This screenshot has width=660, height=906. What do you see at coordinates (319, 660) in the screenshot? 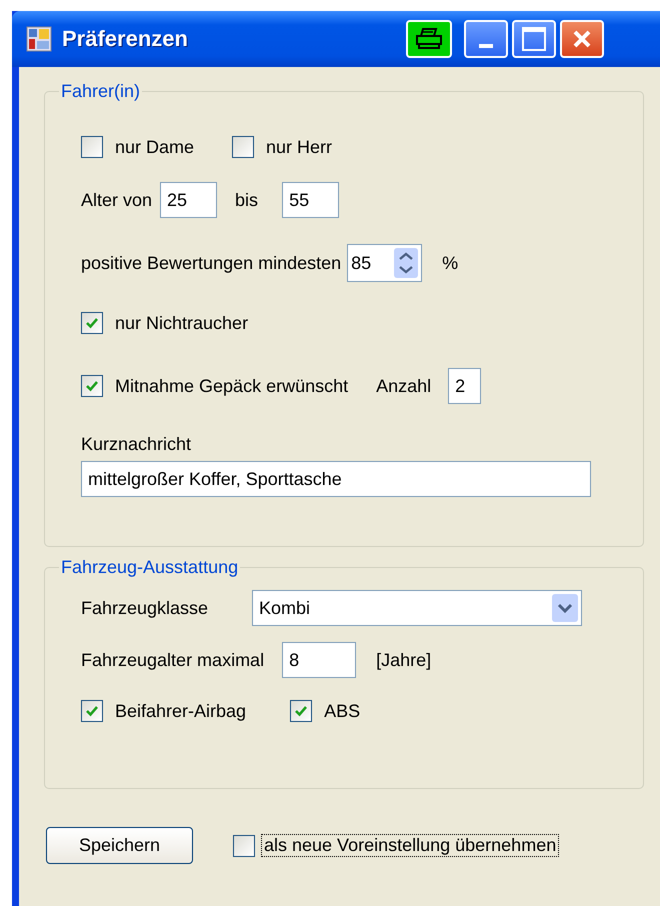
I see `input-field: 8` at bounding box center [319, 660].